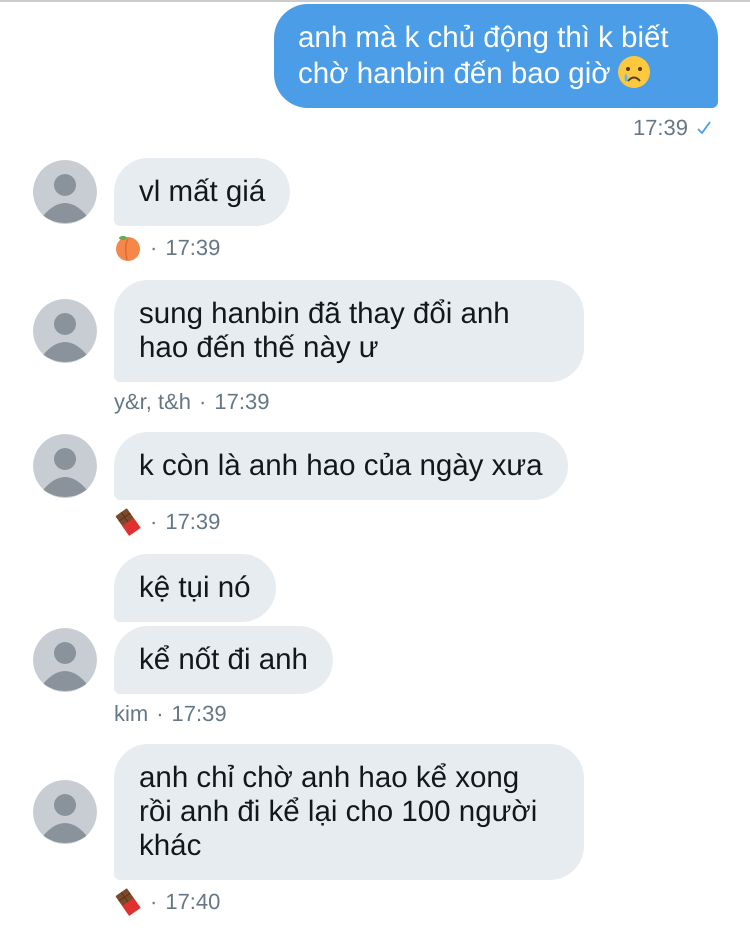 This screenshot has width=750, height=952. Describe the element at coordinates (153, 402) in the screenshot. I see `sender-name: y&r, t&h` at that location.